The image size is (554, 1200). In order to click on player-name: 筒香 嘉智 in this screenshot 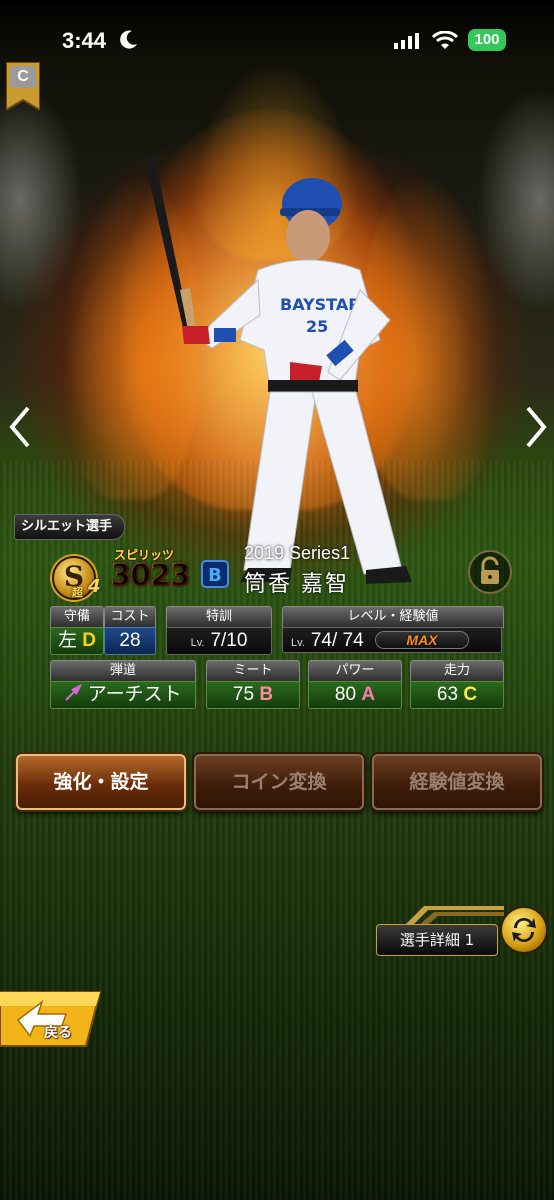, I will do `click(296, 584)`.